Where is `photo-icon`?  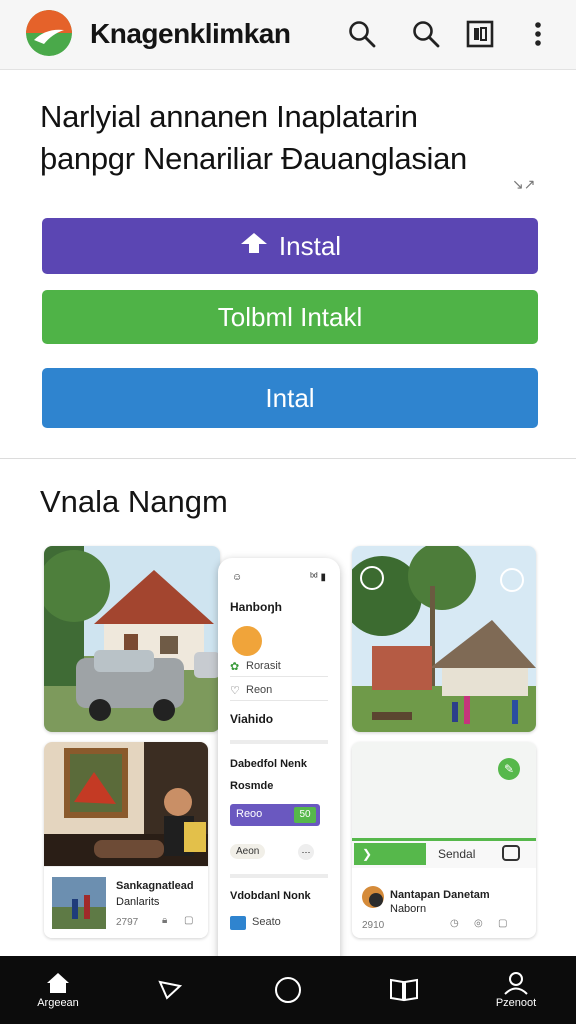 photo-icon is located at coordinates (238, 923).